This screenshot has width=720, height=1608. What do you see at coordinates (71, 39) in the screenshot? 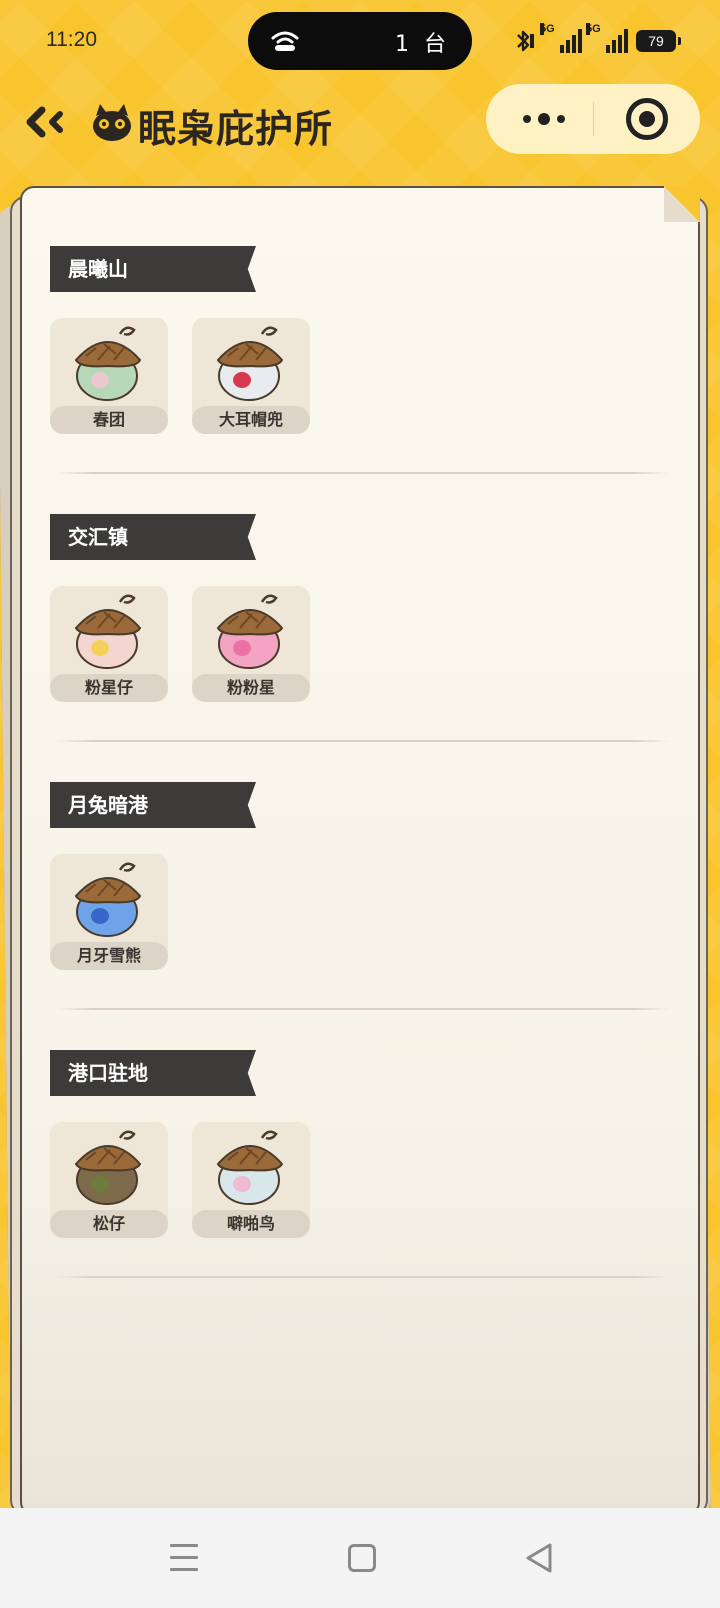
I see `status-time: 11:20` at bounding box center [71, 39].